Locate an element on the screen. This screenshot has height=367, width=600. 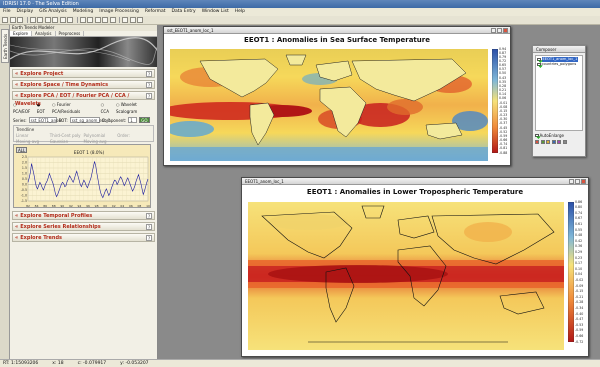
zoom-in-icon is located at coordinates (47, 20).